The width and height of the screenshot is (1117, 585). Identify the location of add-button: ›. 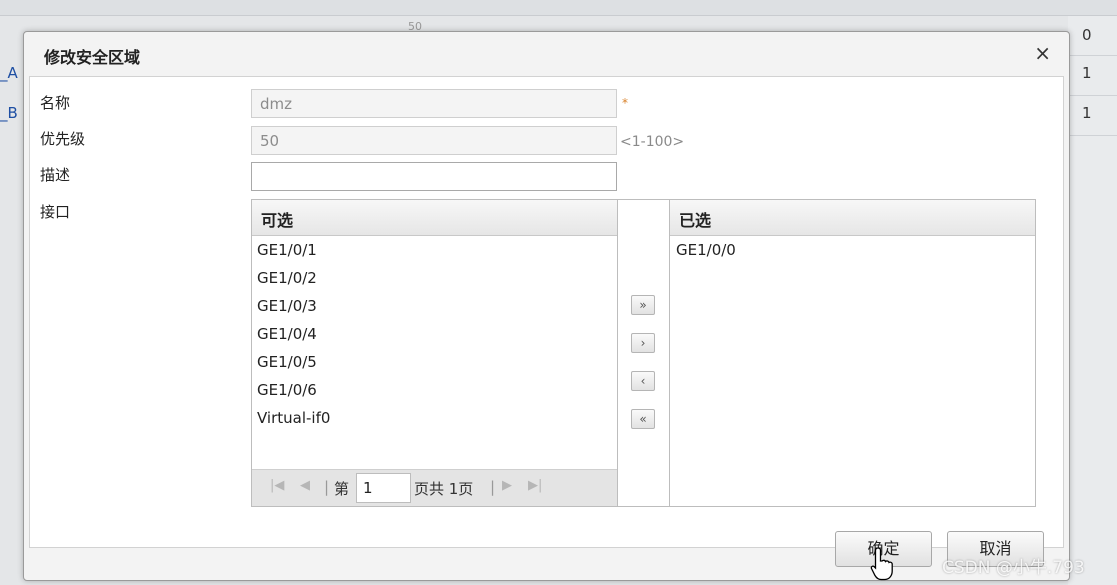
(643, 343).